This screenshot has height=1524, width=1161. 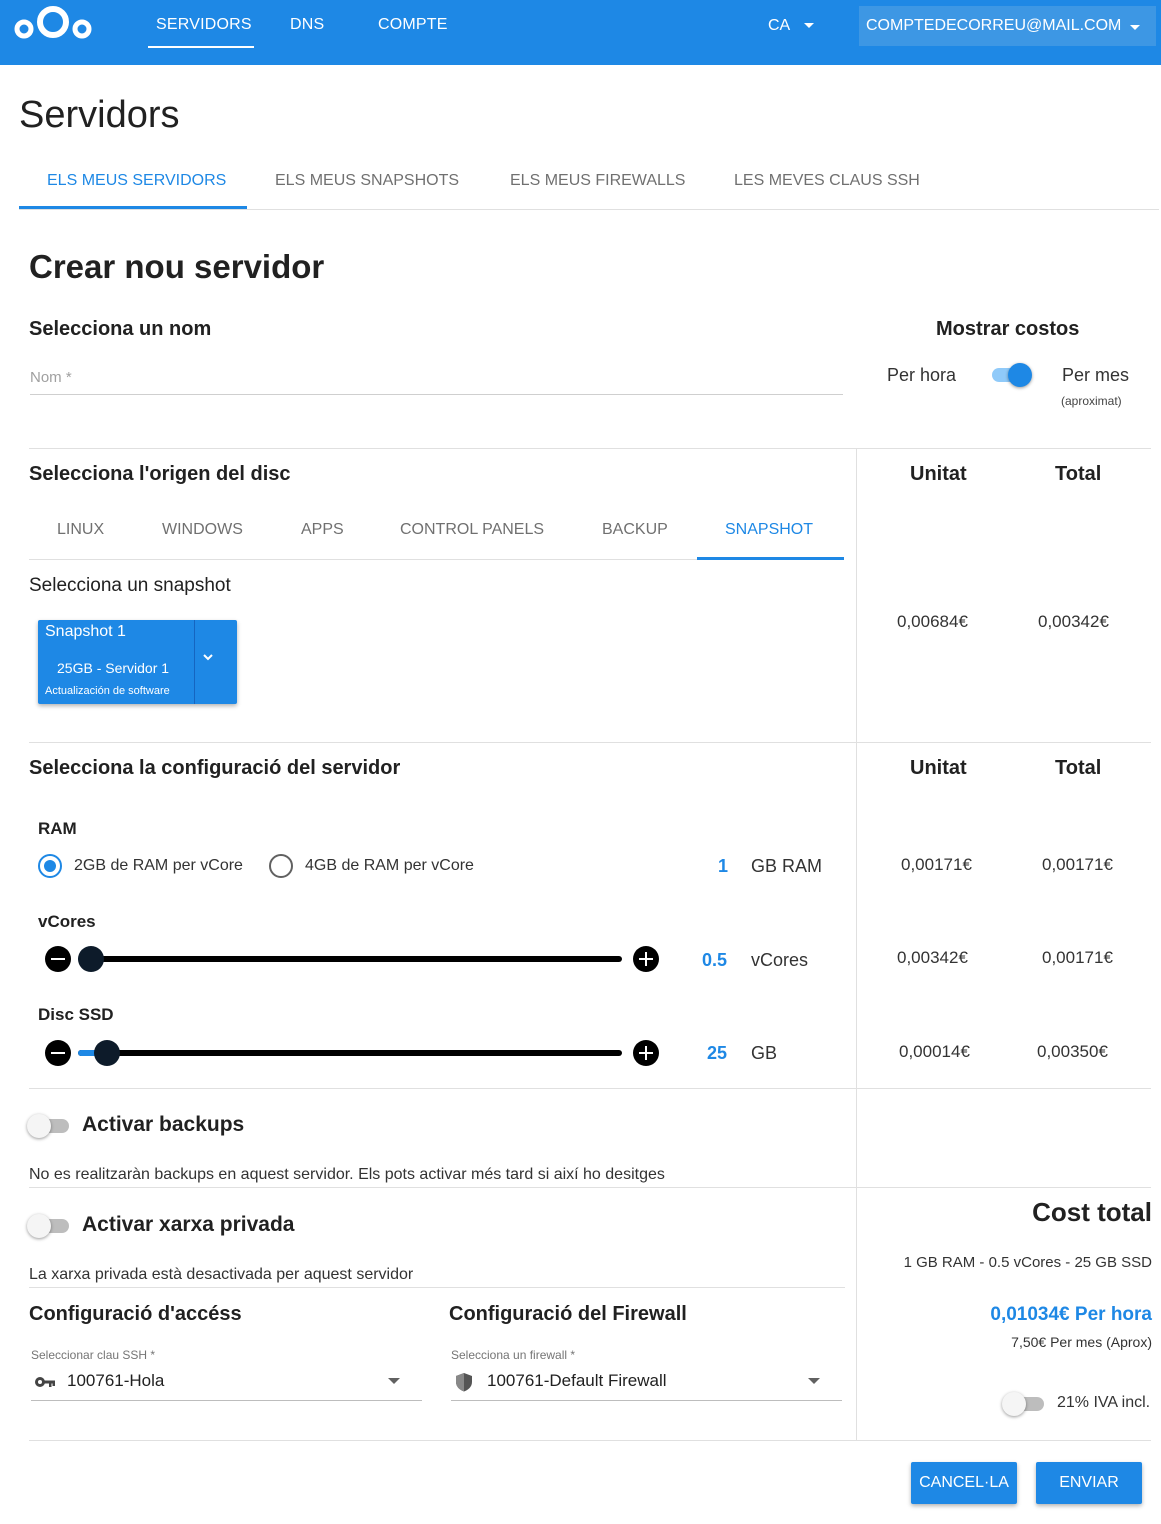 I want to click on firewall-select: 100761-Default Firewall, so click(x=646, y=1382).